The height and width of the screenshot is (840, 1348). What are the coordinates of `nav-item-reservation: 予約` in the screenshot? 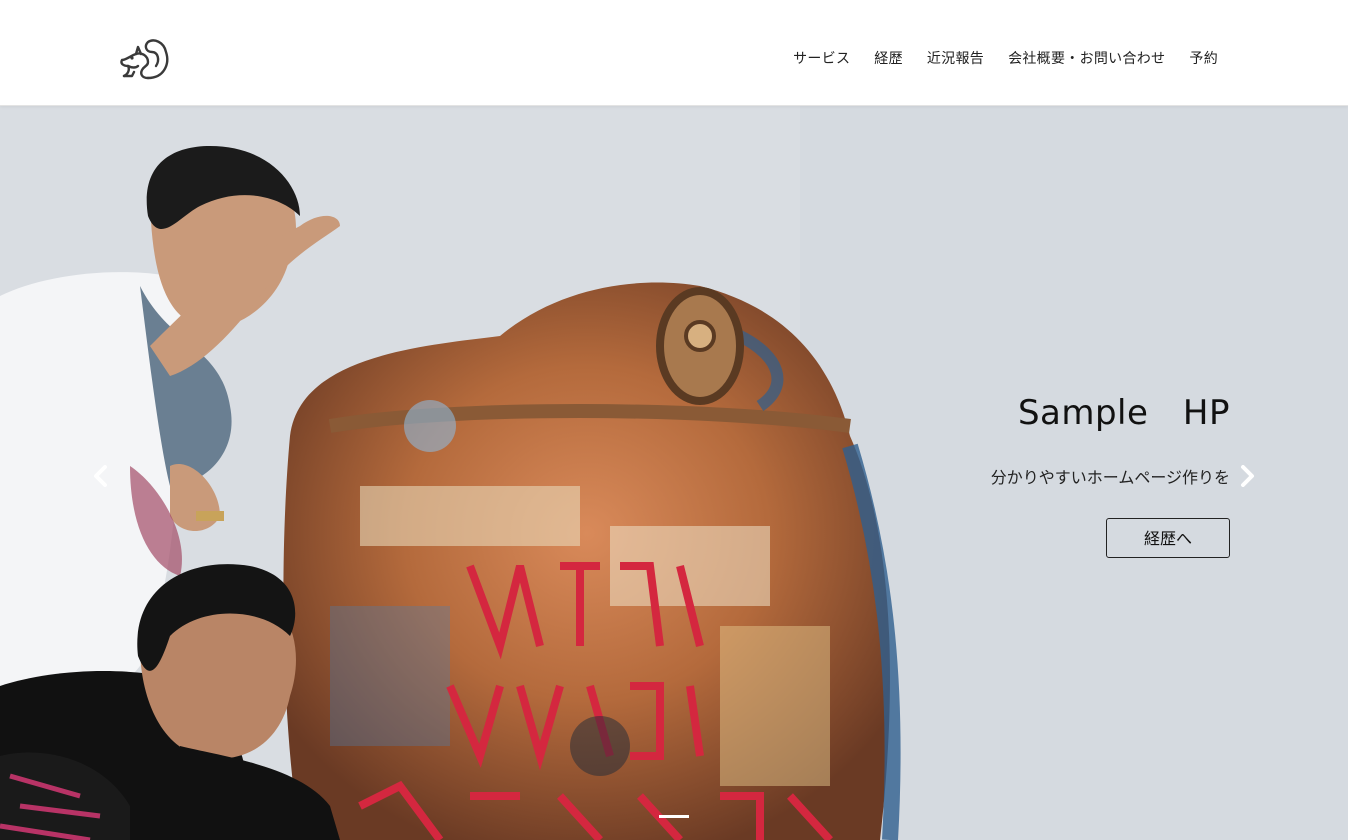 It's located at (1203, 58).